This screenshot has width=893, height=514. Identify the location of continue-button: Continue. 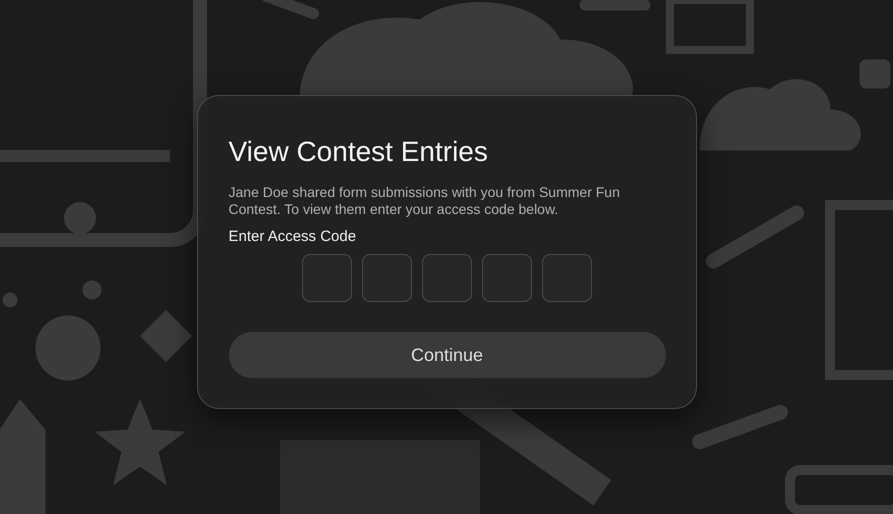
(447, 355).